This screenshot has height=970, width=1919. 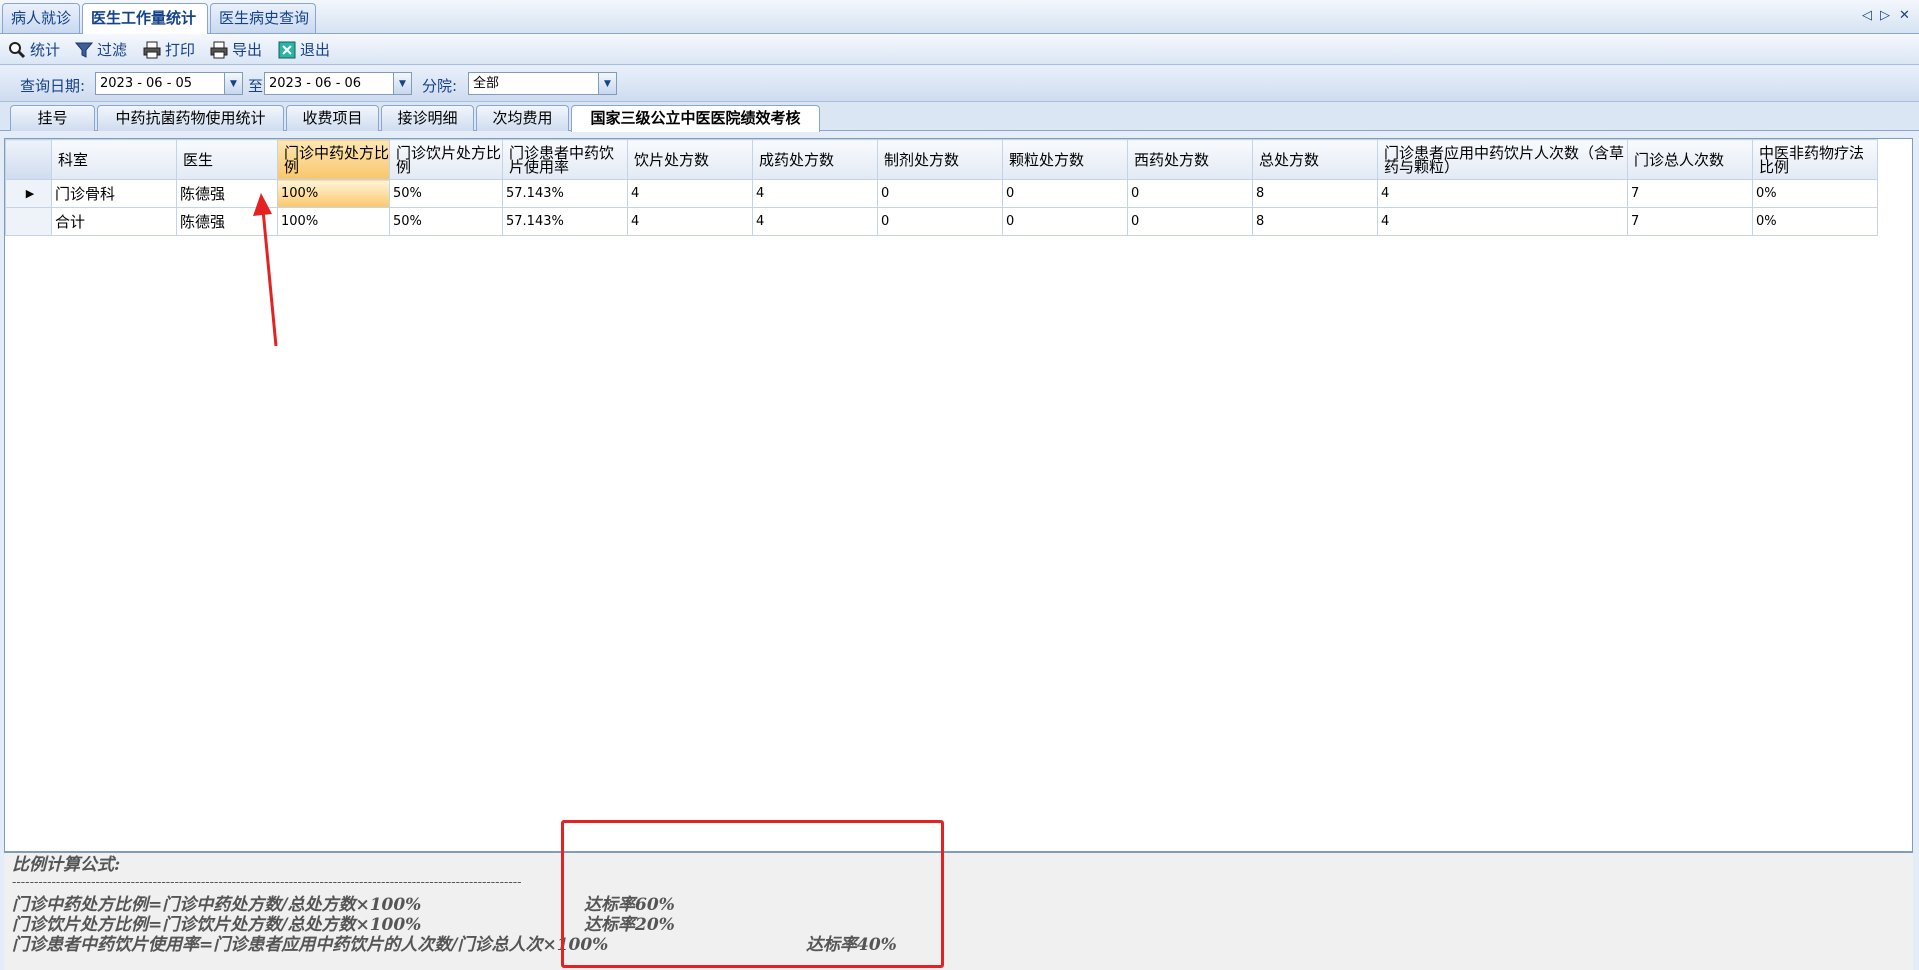 I want to click on branch-dropdown-icon: ▼, so click(x=607, y=83).